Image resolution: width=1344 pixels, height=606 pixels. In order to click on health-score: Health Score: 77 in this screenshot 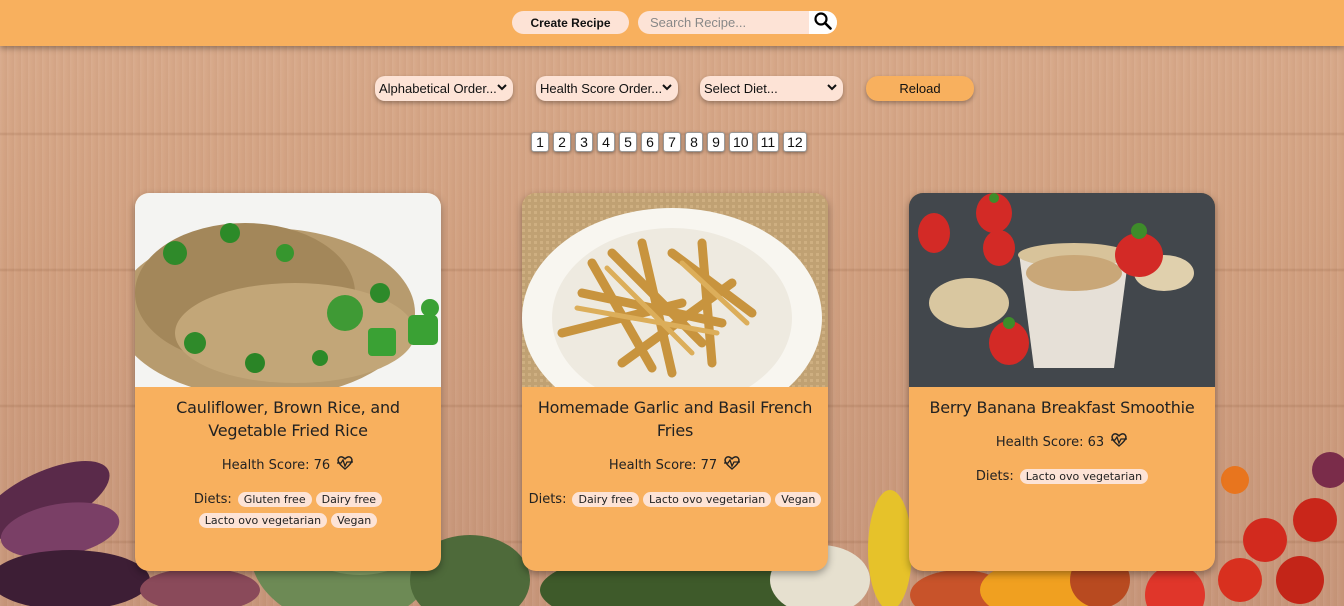, I will do `click(675, 465)`.